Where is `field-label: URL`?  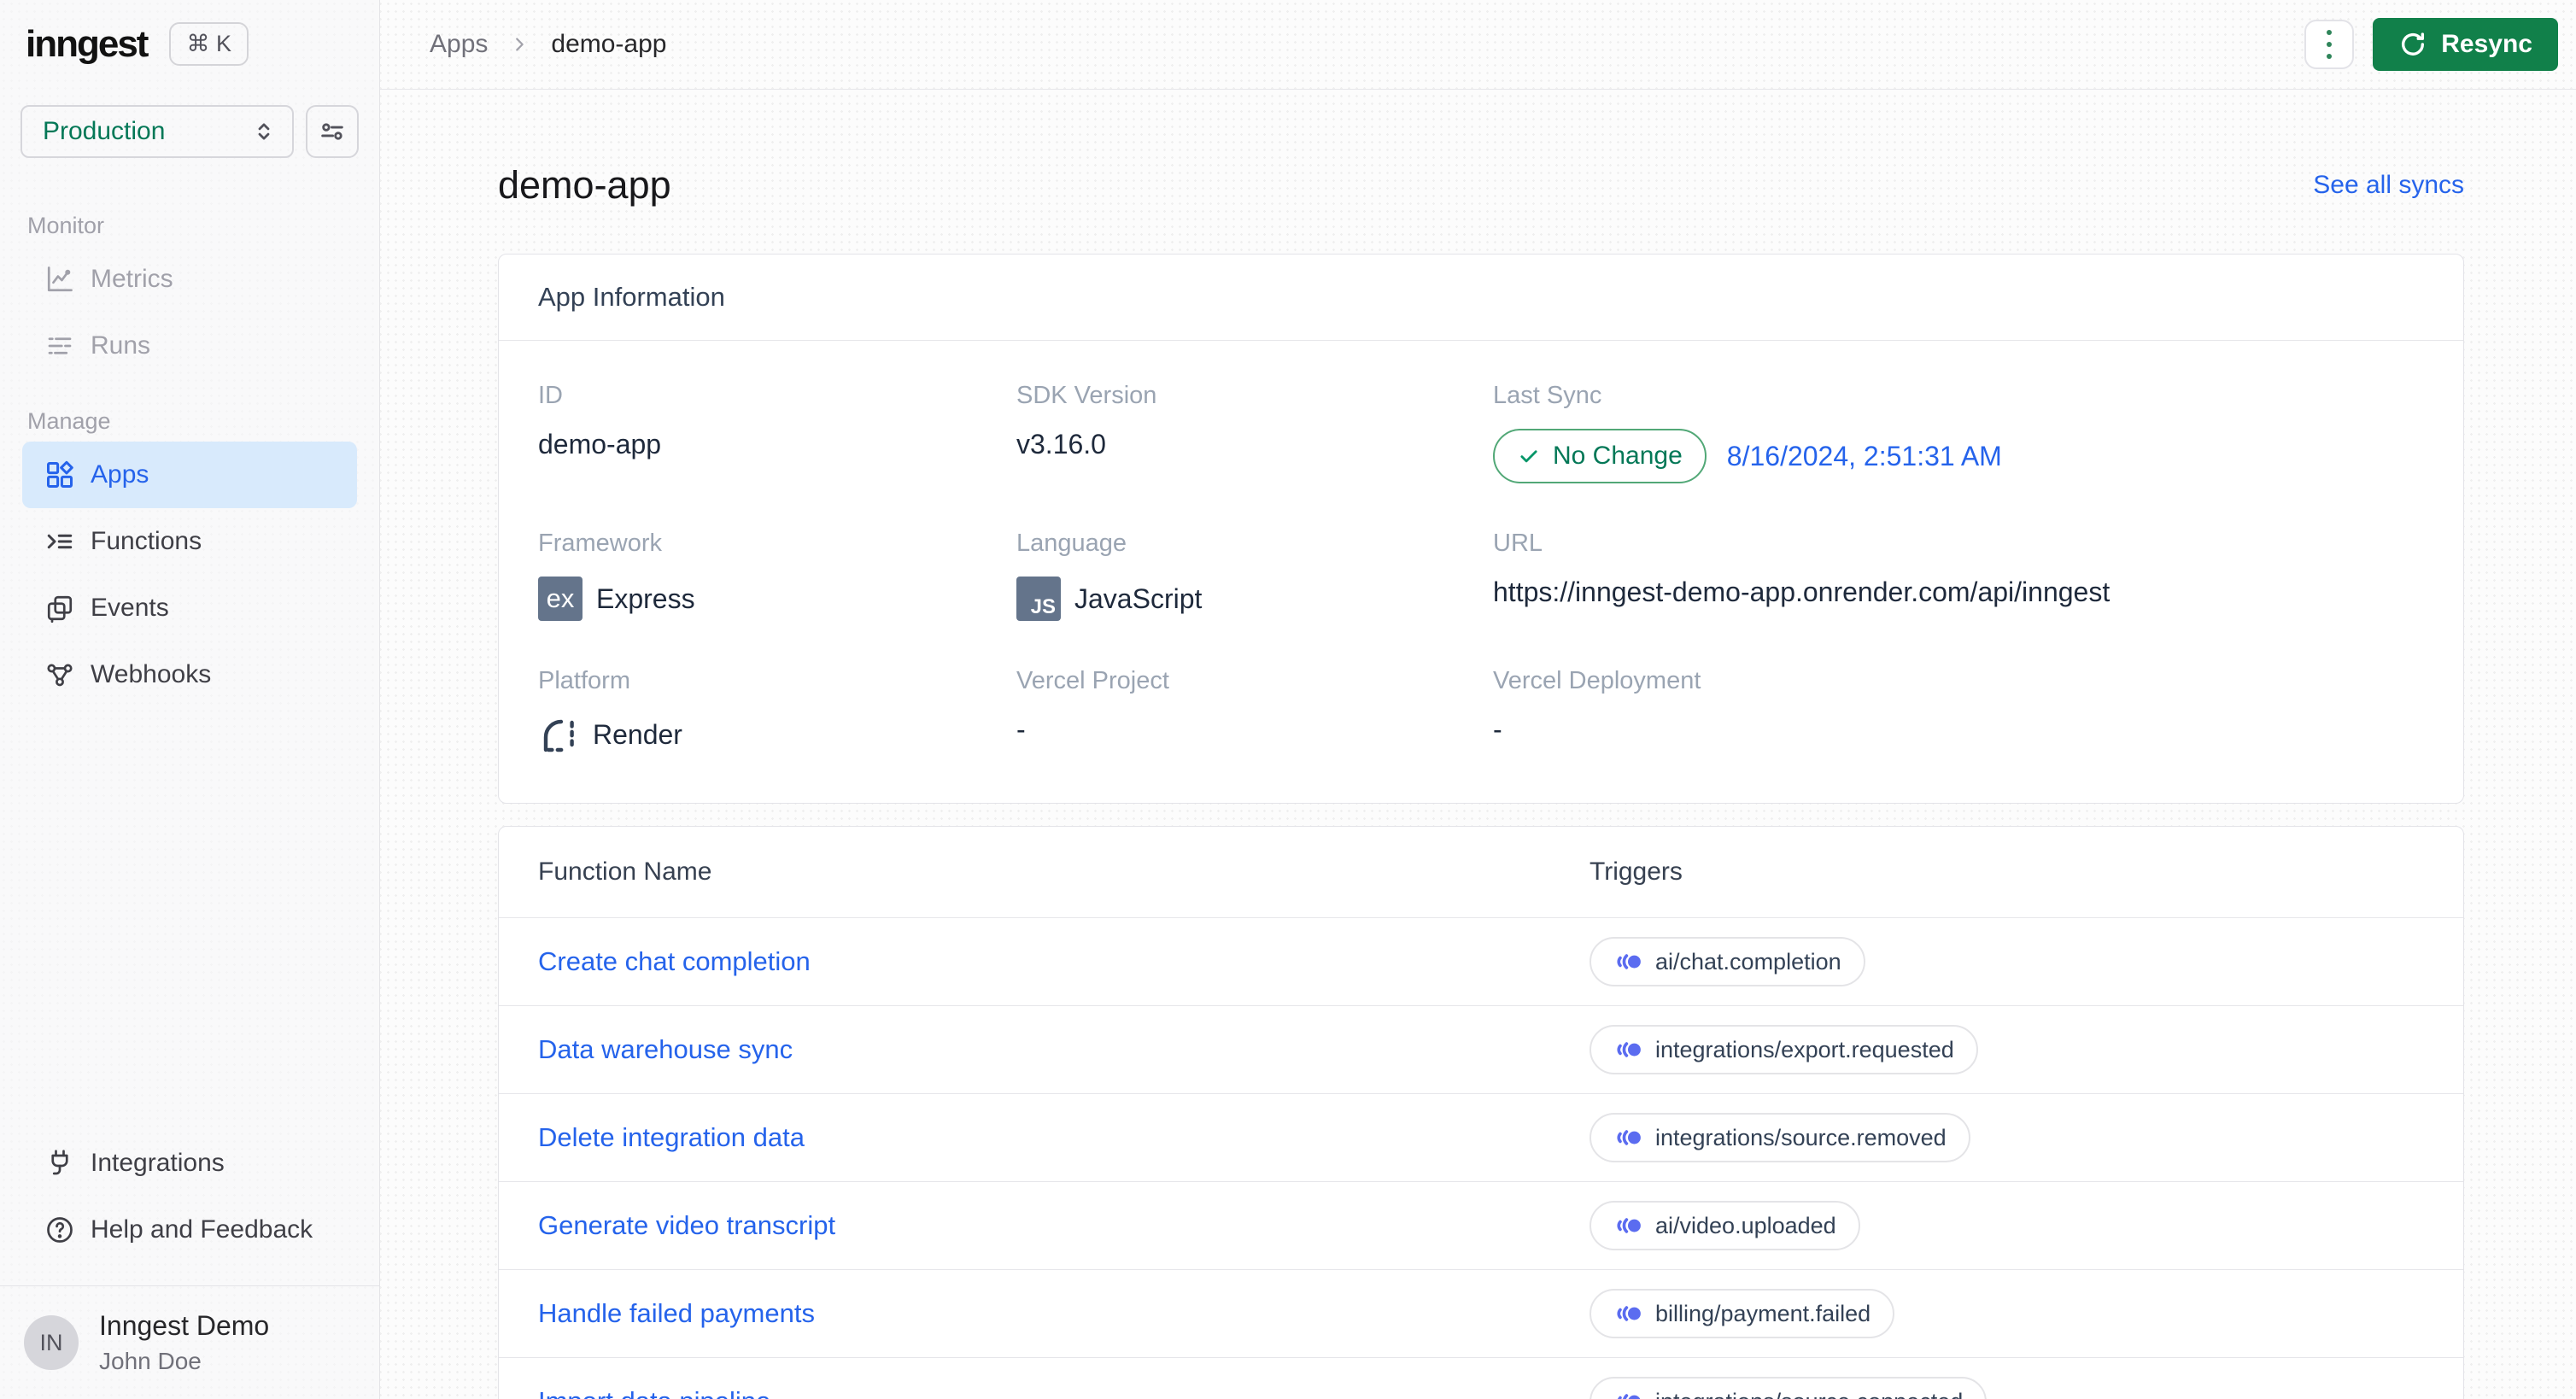
field-label: URL is located at coordinates (1518, 543).